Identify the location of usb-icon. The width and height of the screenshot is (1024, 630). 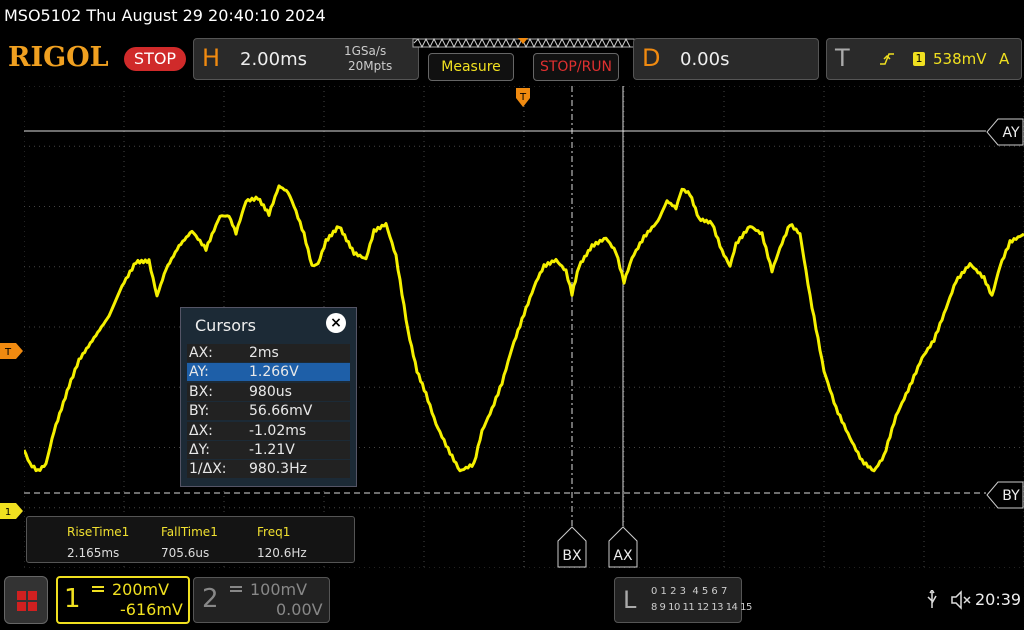
(932, 599).